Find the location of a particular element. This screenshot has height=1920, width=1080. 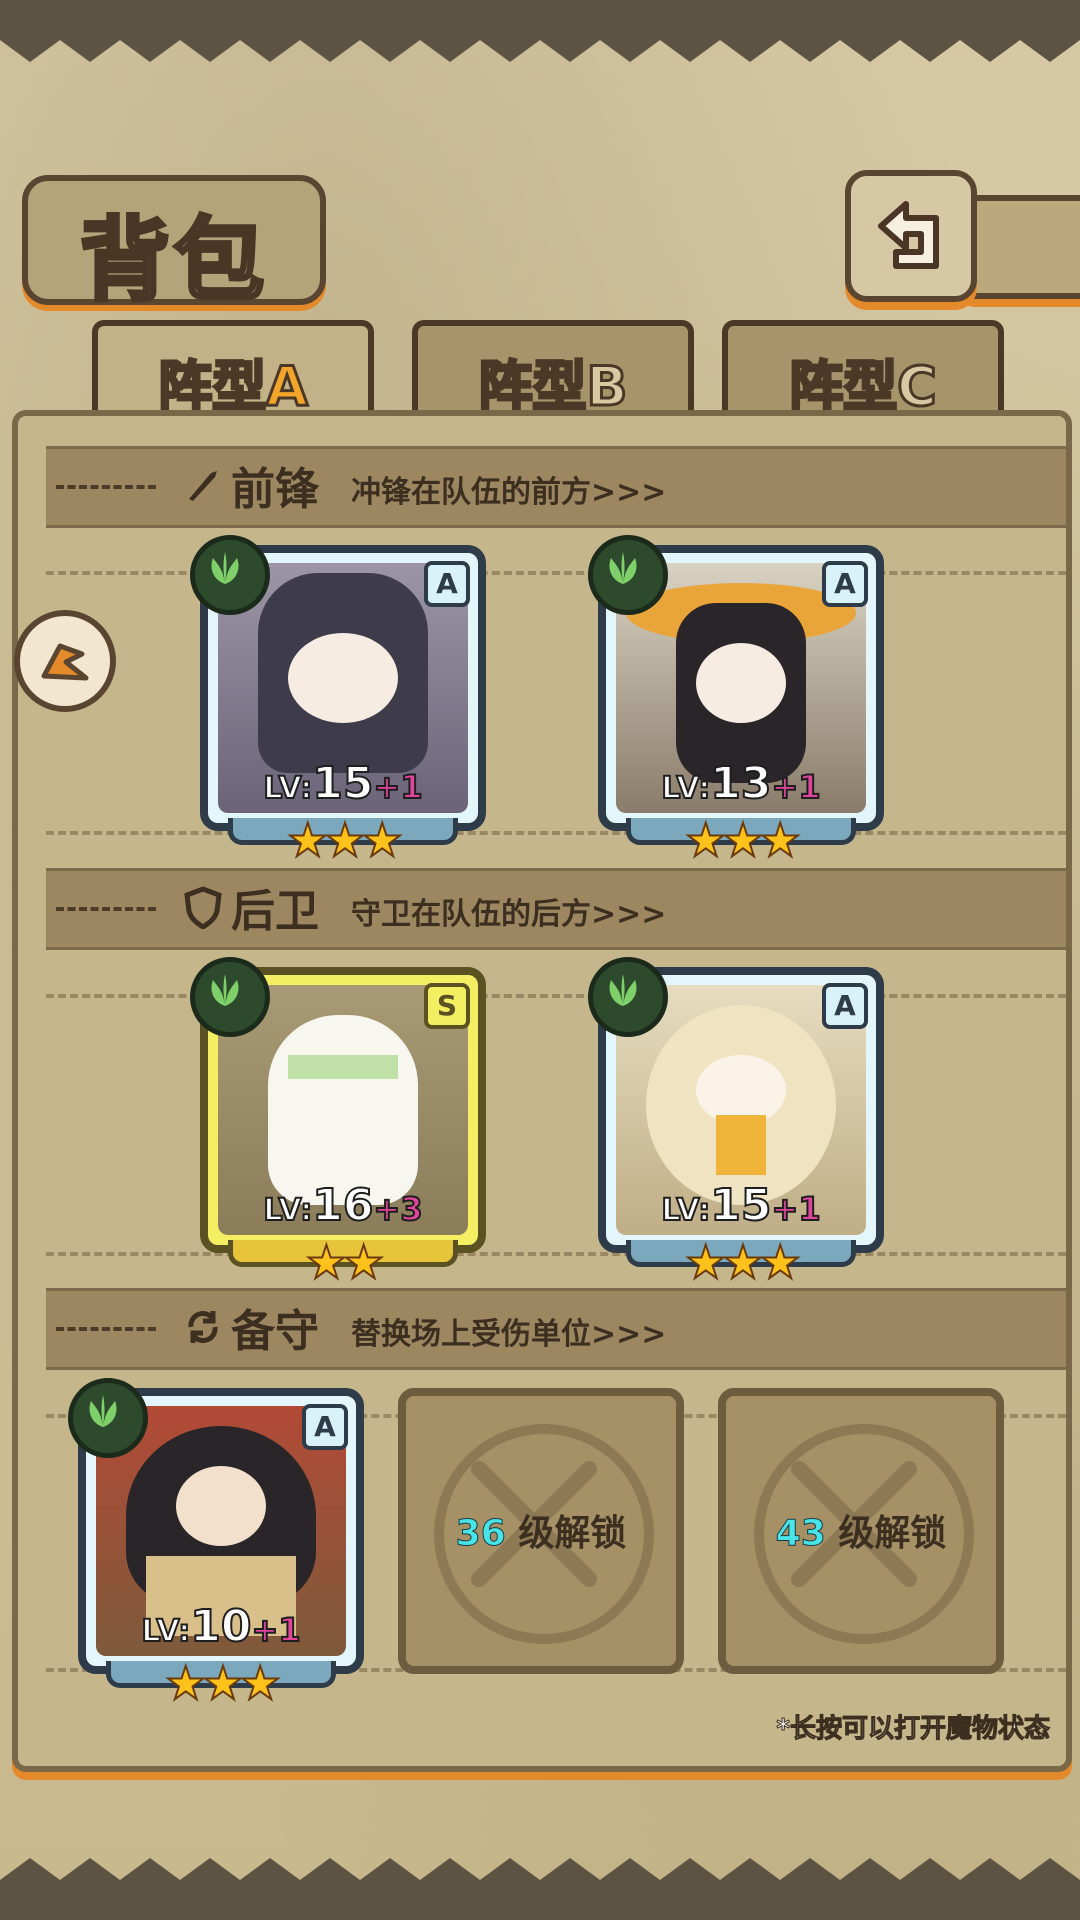

level-label: LV:16+3 is located at coordinates (343, 1205).